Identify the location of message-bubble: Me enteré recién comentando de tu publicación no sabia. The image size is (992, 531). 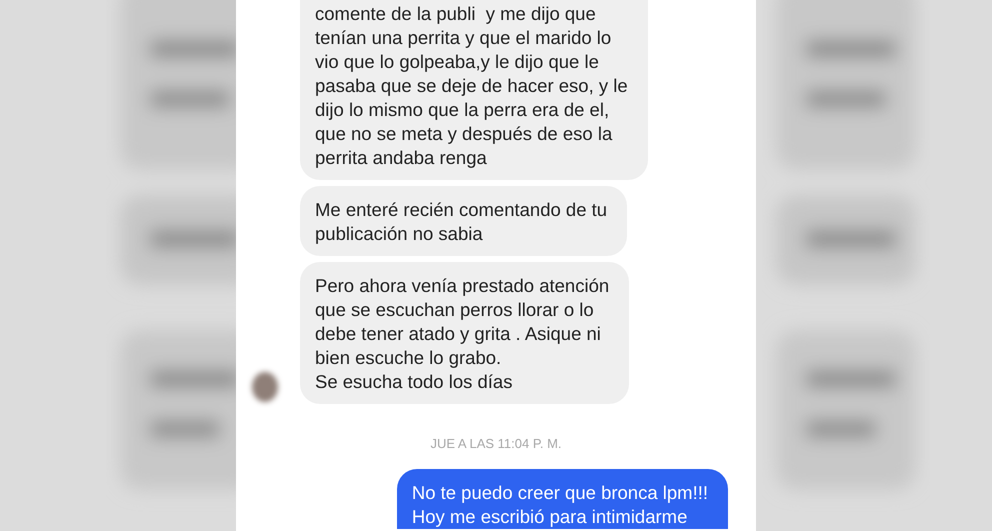
(464, 221).